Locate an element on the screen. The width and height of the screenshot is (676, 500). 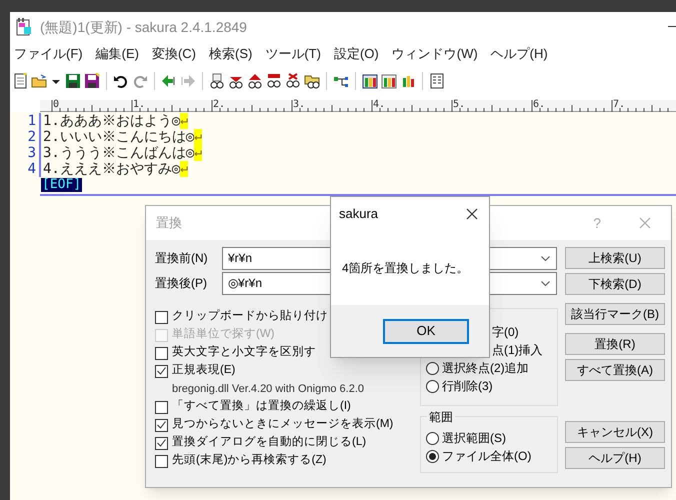
ruler-number: 1. is located at coordinates (139, 105).